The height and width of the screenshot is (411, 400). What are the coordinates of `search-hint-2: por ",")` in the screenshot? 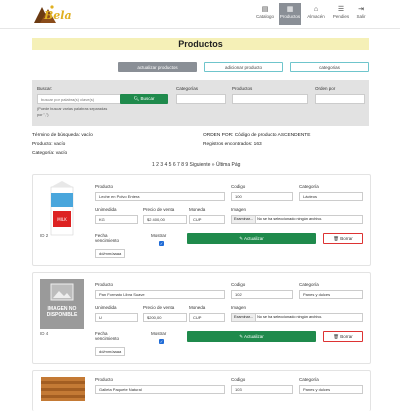 It's located at (43, 115).